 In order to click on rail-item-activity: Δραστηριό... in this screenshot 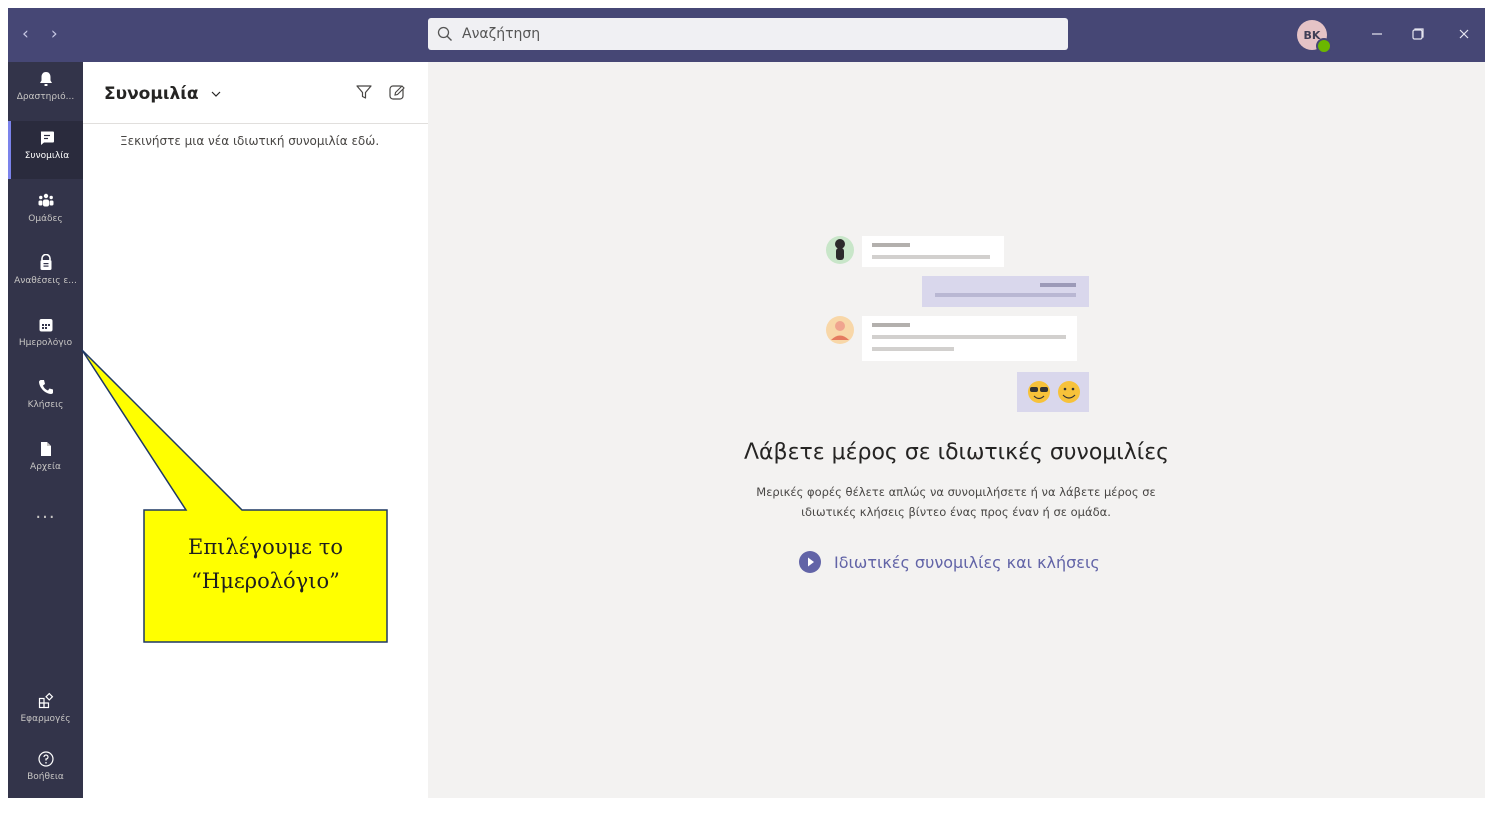, I will do `click(45, 91)`.